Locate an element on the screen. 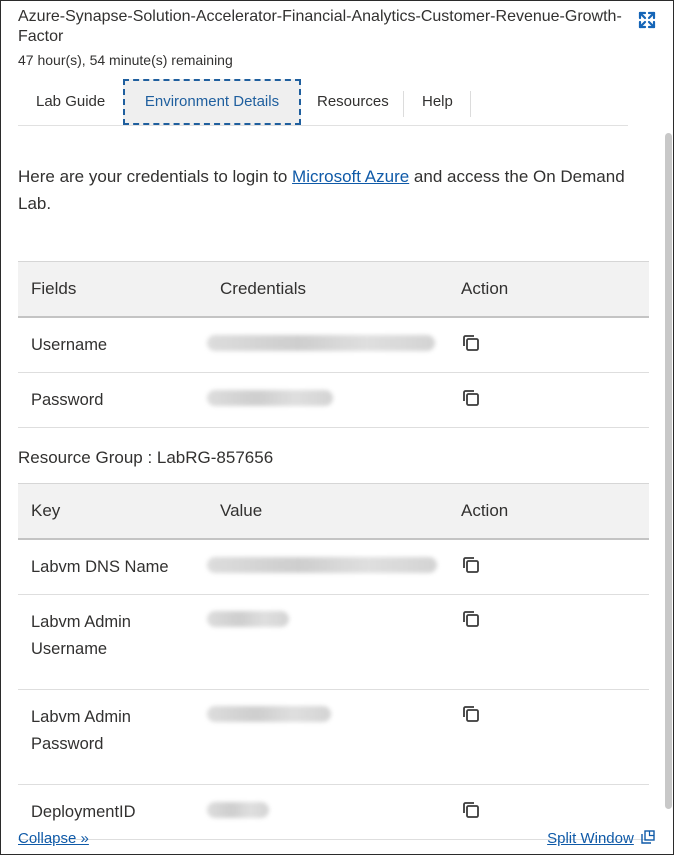 The image size is (674, 855). key-labvm-admin-password: Labvm Admin Password is located at coordinates (112, 737).